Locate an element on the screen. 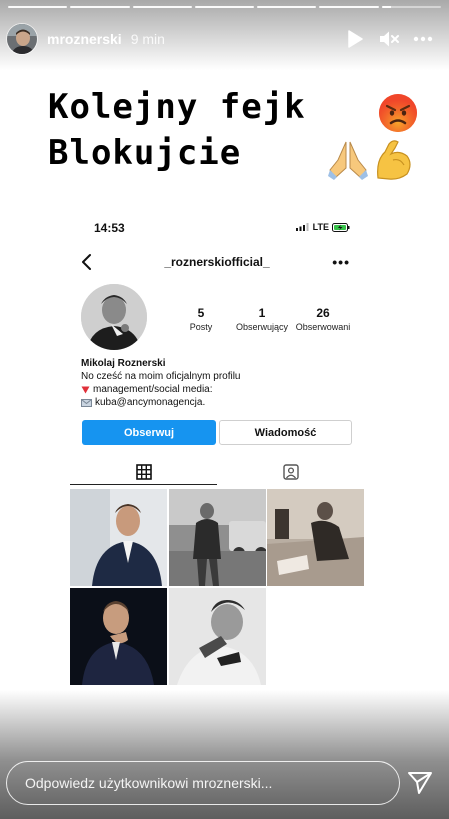  caption-line: Blokujcie is located at coordinates (145, 153).